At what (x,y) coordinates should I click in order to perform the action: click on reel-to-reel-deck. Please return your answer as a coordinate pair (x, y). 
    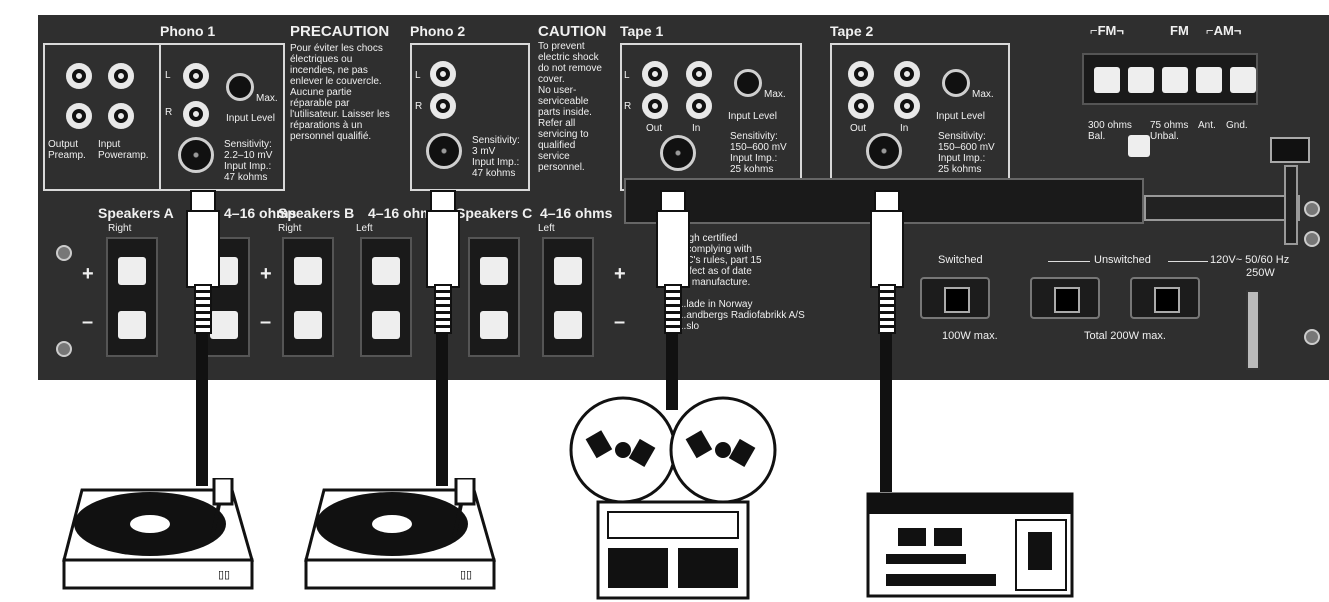
    Looking at the image, I should click on (673, 498).